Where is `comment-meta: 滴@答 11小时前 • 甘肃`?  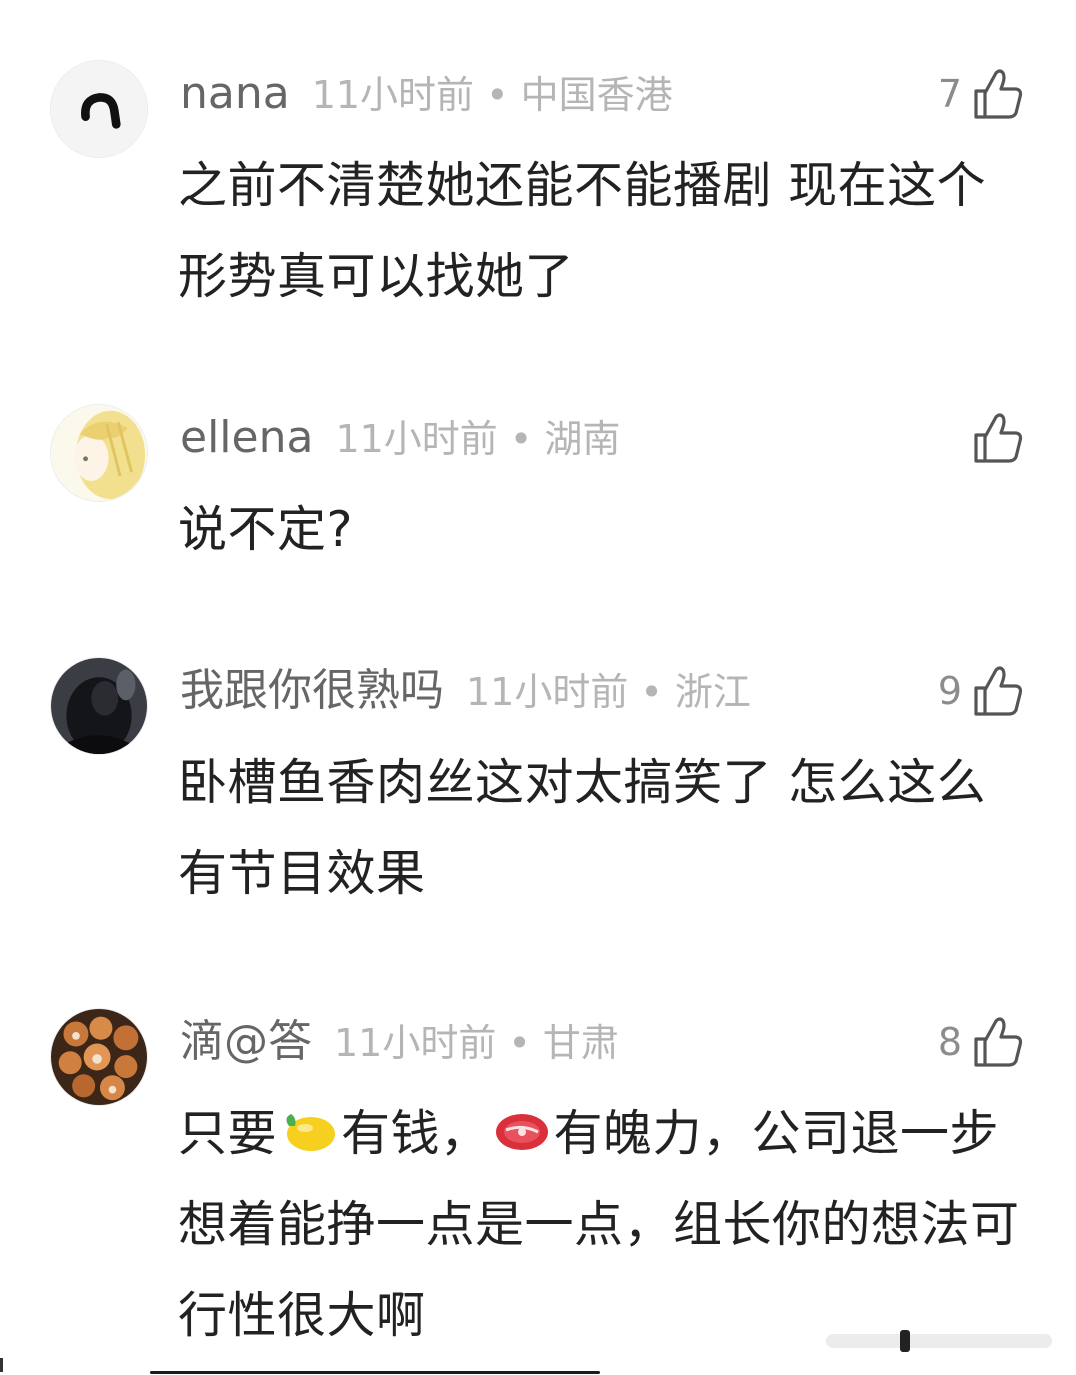
comment-meta: 滴@答 11小时前 • 甘肃 is located at coordinates (399, 1042).